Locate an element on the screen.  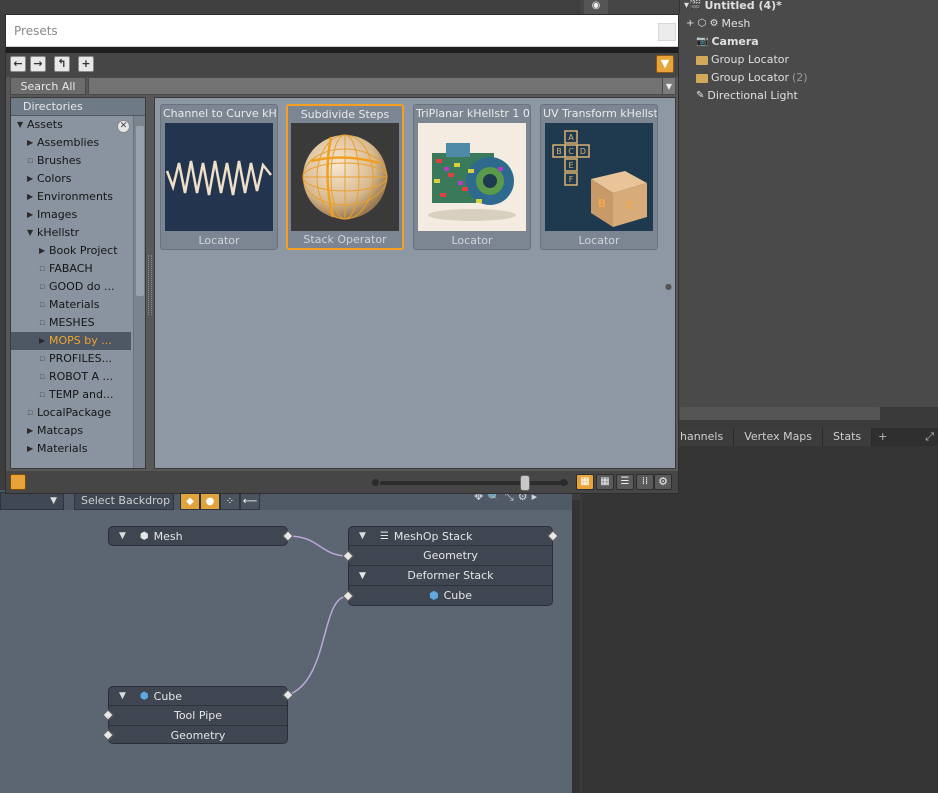
preset-card-channel-to-curve: Channel to Curve kH... Locator is located at coordinates (219, 177).